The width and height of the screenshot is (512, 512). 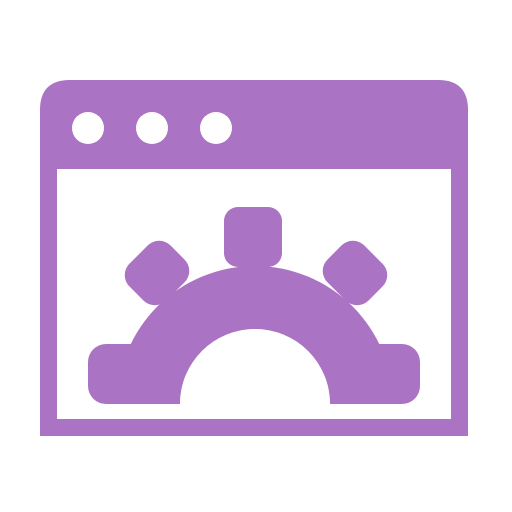 What do you see at coordinates (390, 374) in the screenshot?
I see `gear-tooth-right` at bounding box center [390, 374].